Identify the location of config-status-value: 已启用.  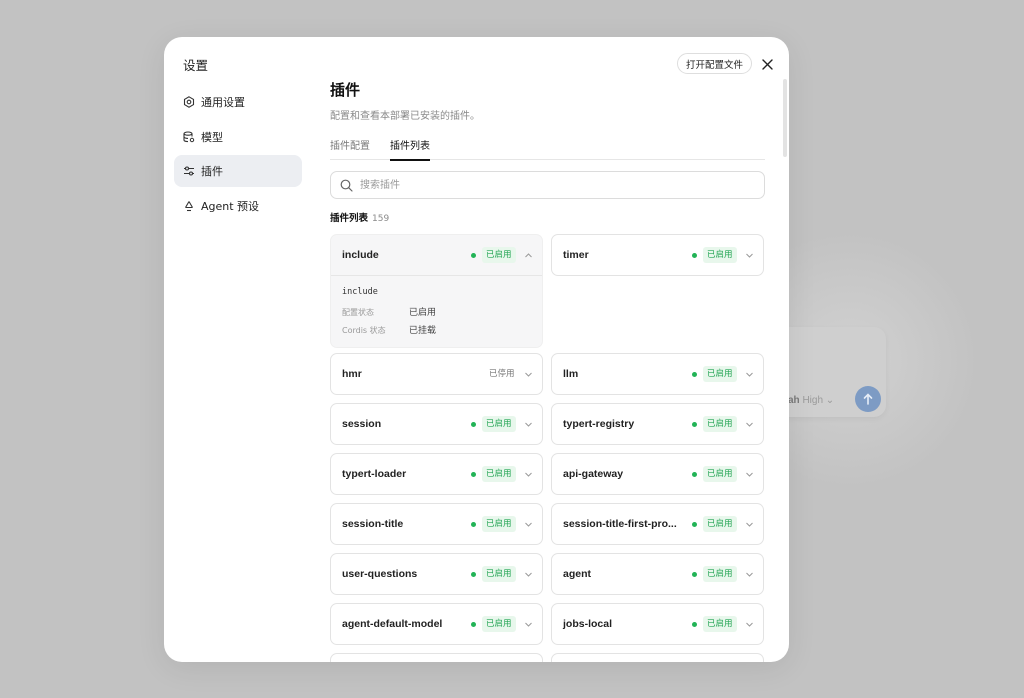
(423, 313).